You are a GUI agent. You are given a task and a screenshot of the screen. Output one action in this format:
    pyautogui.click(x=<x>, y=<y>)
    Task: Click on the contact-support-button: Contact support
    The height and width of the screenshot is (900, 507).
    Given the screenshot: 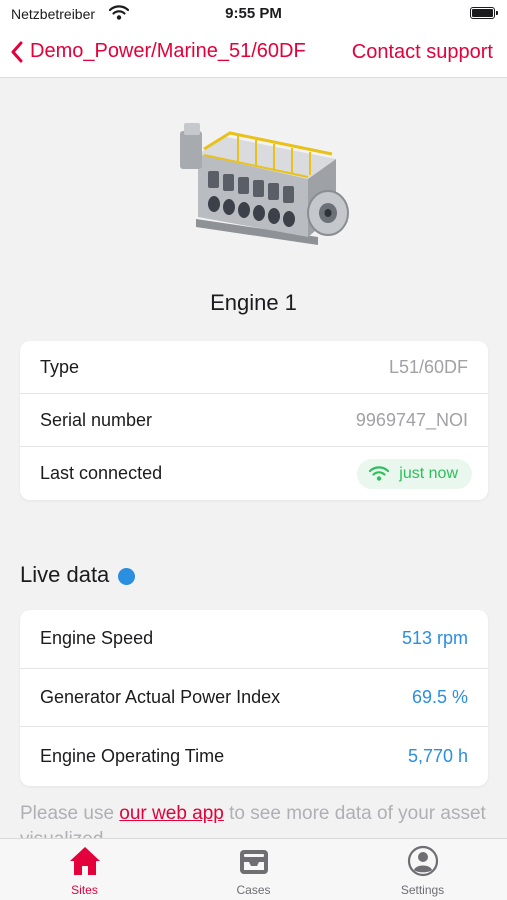 What is the action you would take?
    pyautogui.click(x=422, y=52)
    